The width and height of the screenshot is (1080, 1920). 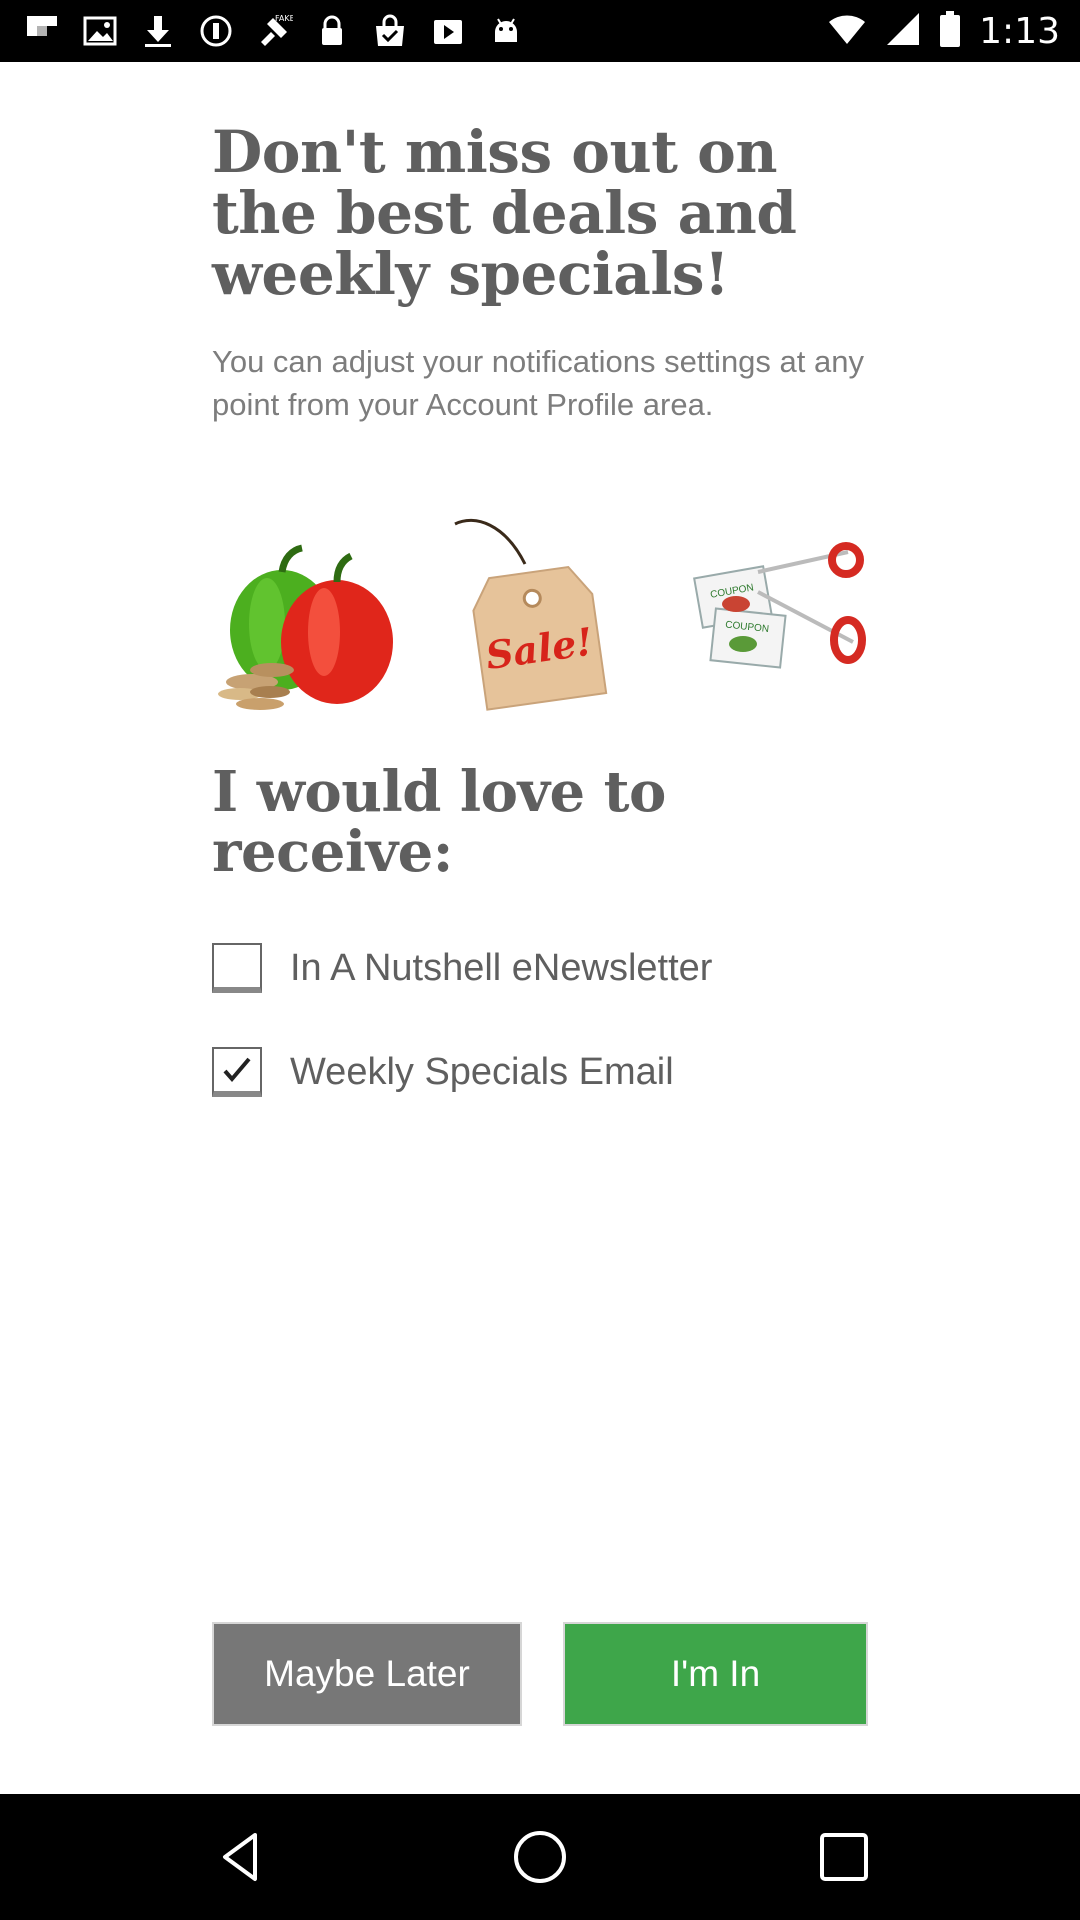 What do you see at coordinates (42, 31) in the screenshot?
I see `flipboard-icon` at bounding box center [42, 31].